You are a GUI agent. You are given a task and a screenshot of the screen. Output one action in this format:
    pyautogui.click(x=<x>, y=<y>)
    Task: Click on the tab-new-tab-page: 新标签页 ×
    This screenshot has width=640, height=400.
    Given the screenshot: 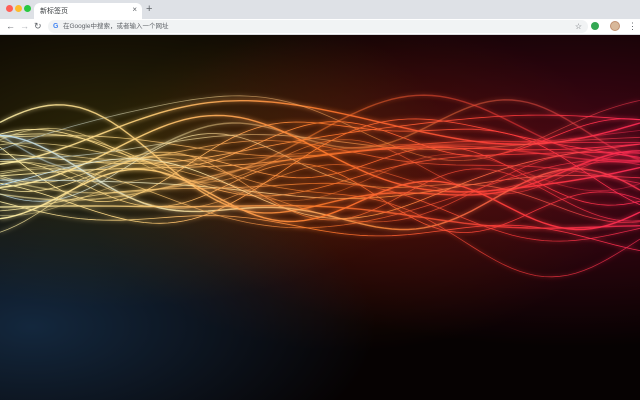 What is the action you would take?
    pyautogui.click(x=88, y=11)
    